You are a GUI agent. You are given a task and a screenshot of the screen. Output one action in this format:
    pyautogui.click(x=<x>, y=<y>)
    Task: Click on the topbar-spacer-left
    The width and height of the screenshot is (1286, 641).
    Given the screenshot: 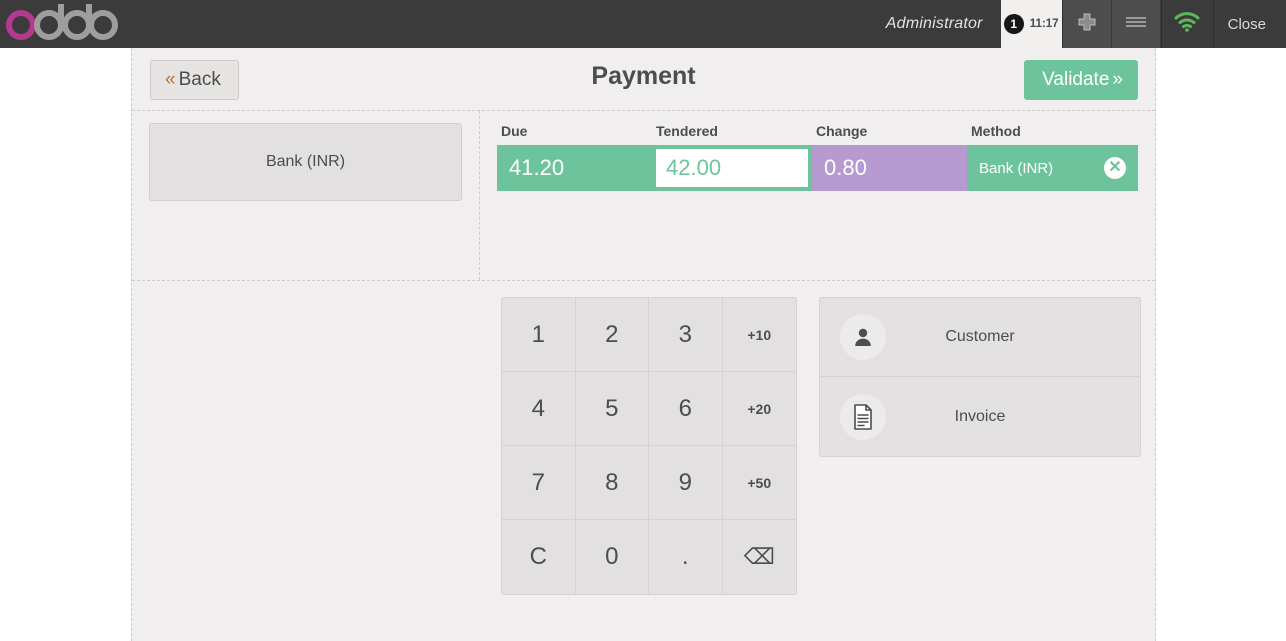 What is the action you would take?
    pyautogui.click(x=493, y=24)
    